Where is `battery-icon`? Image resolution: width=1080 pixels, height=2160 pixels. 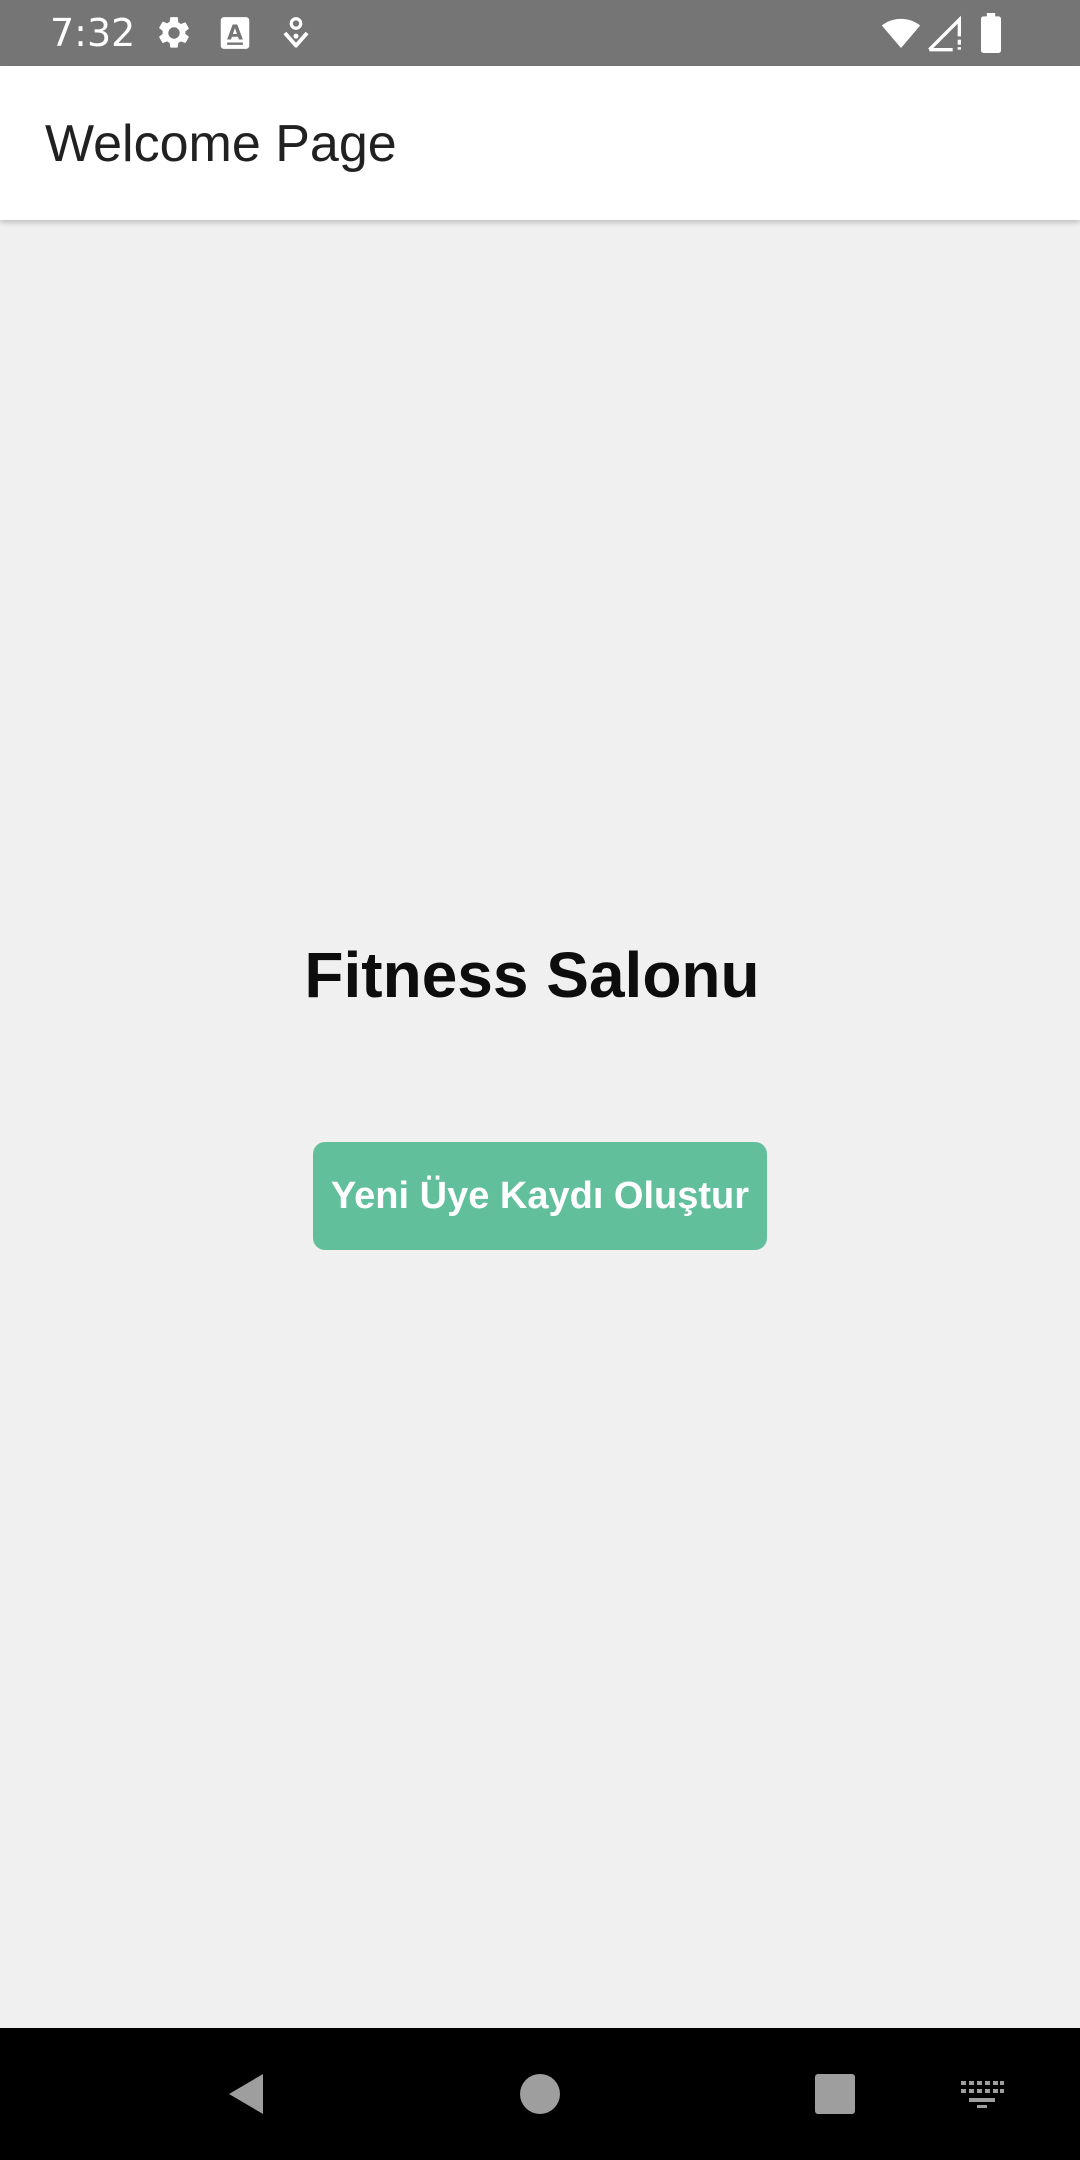 battery-icon is located at coordinates (991, 33).